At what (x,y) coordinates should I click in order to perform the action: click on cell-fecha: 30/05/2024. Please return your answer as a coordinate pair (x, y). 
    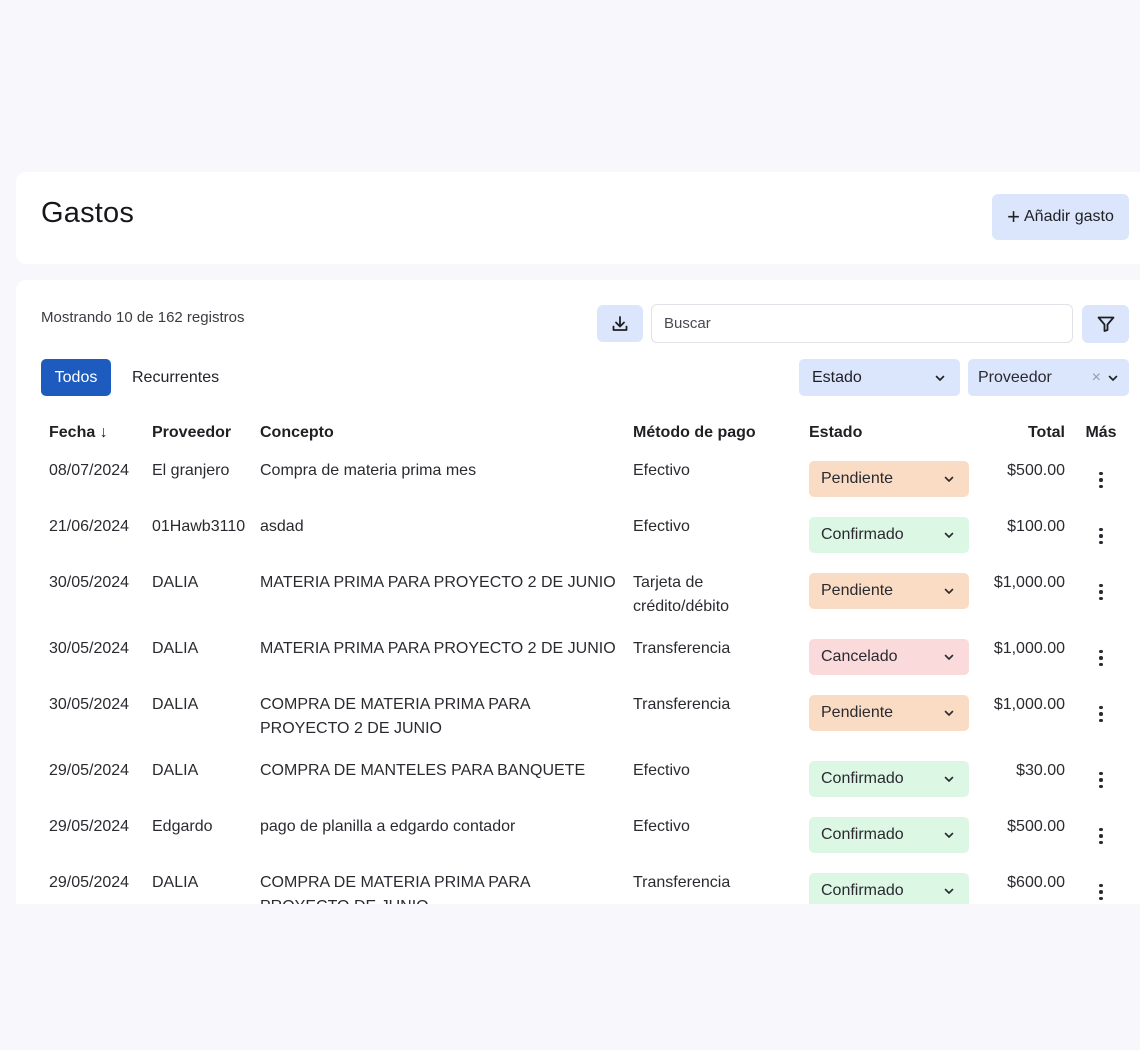
    Looking at the image, I should click on (89, 582).